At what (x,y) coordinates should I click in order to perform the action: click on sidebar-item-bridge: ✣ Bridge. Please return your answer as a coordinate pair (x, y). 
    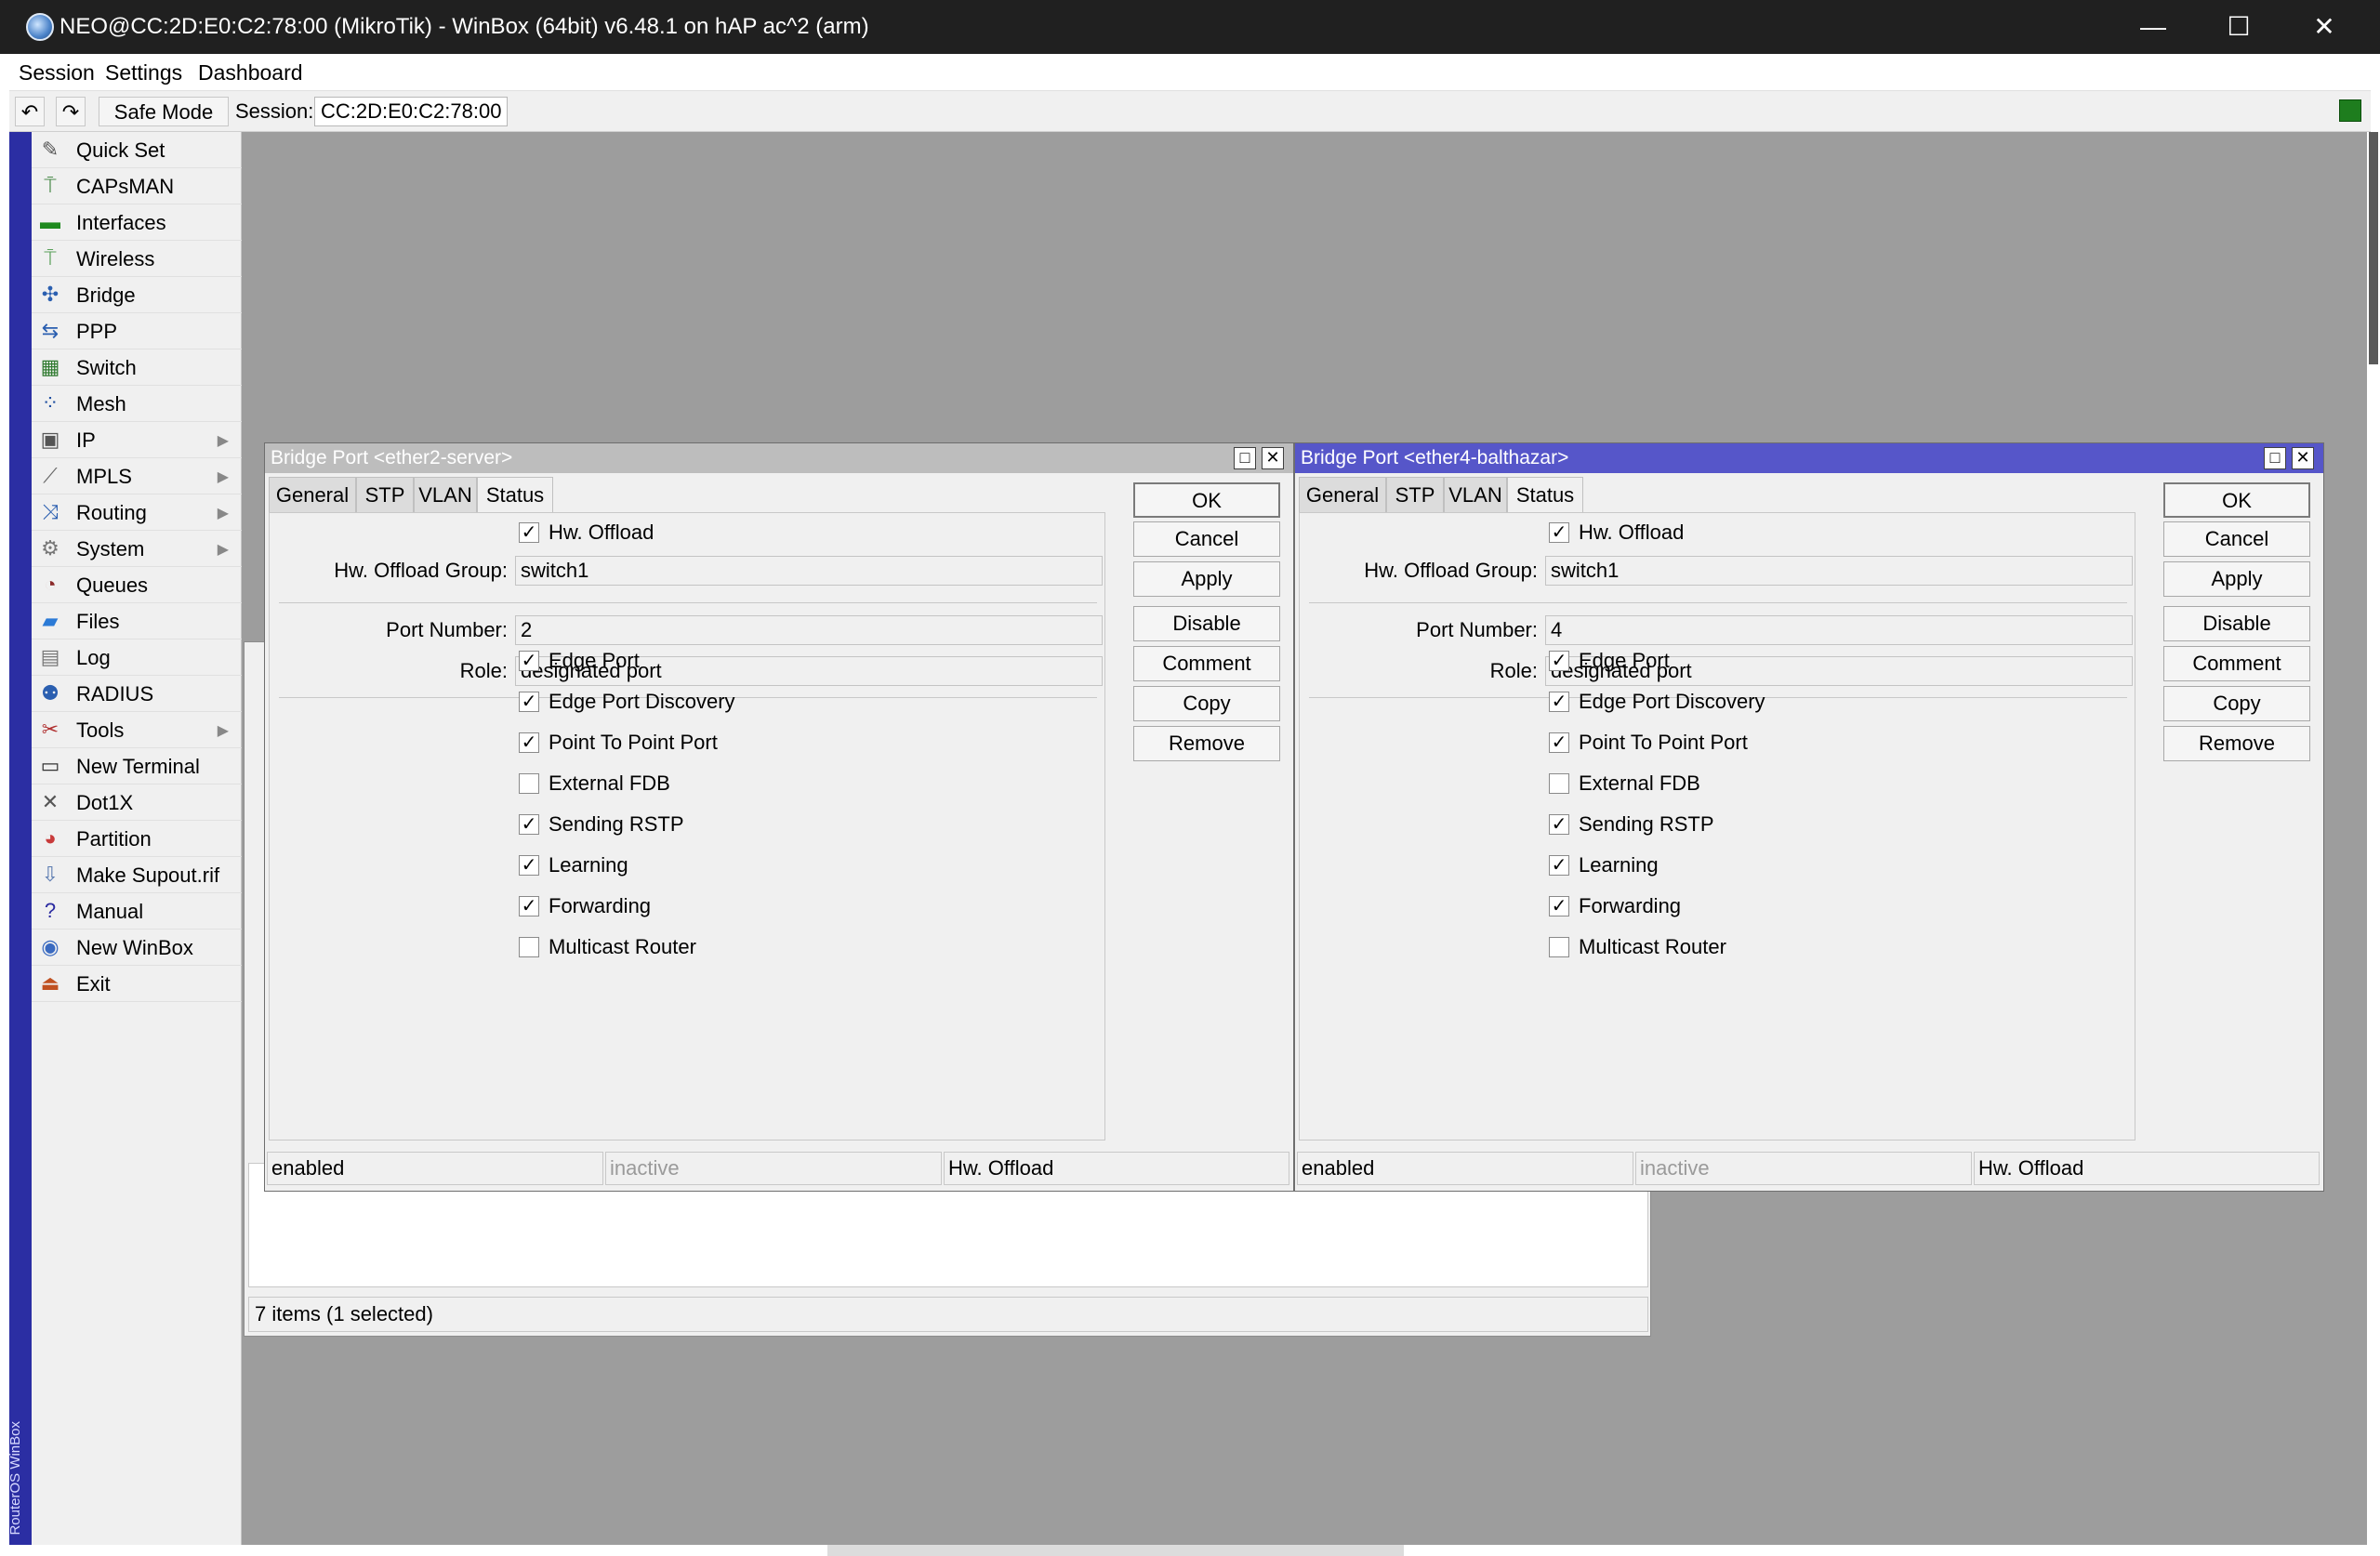
    Looking at the image, I should click on (137, 295).